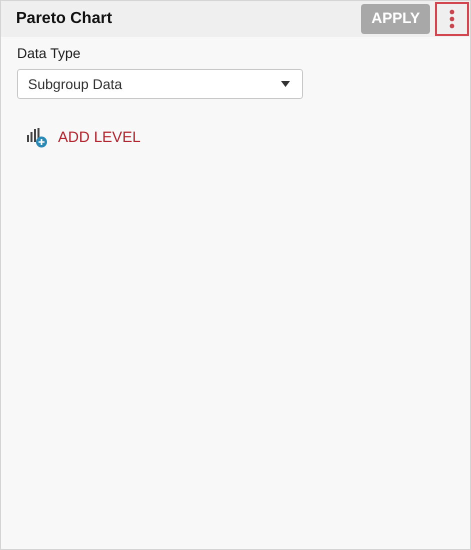 This screenshot has height=550, width=471. What do you see at coordinates (285, 84) in the screenshot?
I see `caret-icon` at bounding box center [285, 84].